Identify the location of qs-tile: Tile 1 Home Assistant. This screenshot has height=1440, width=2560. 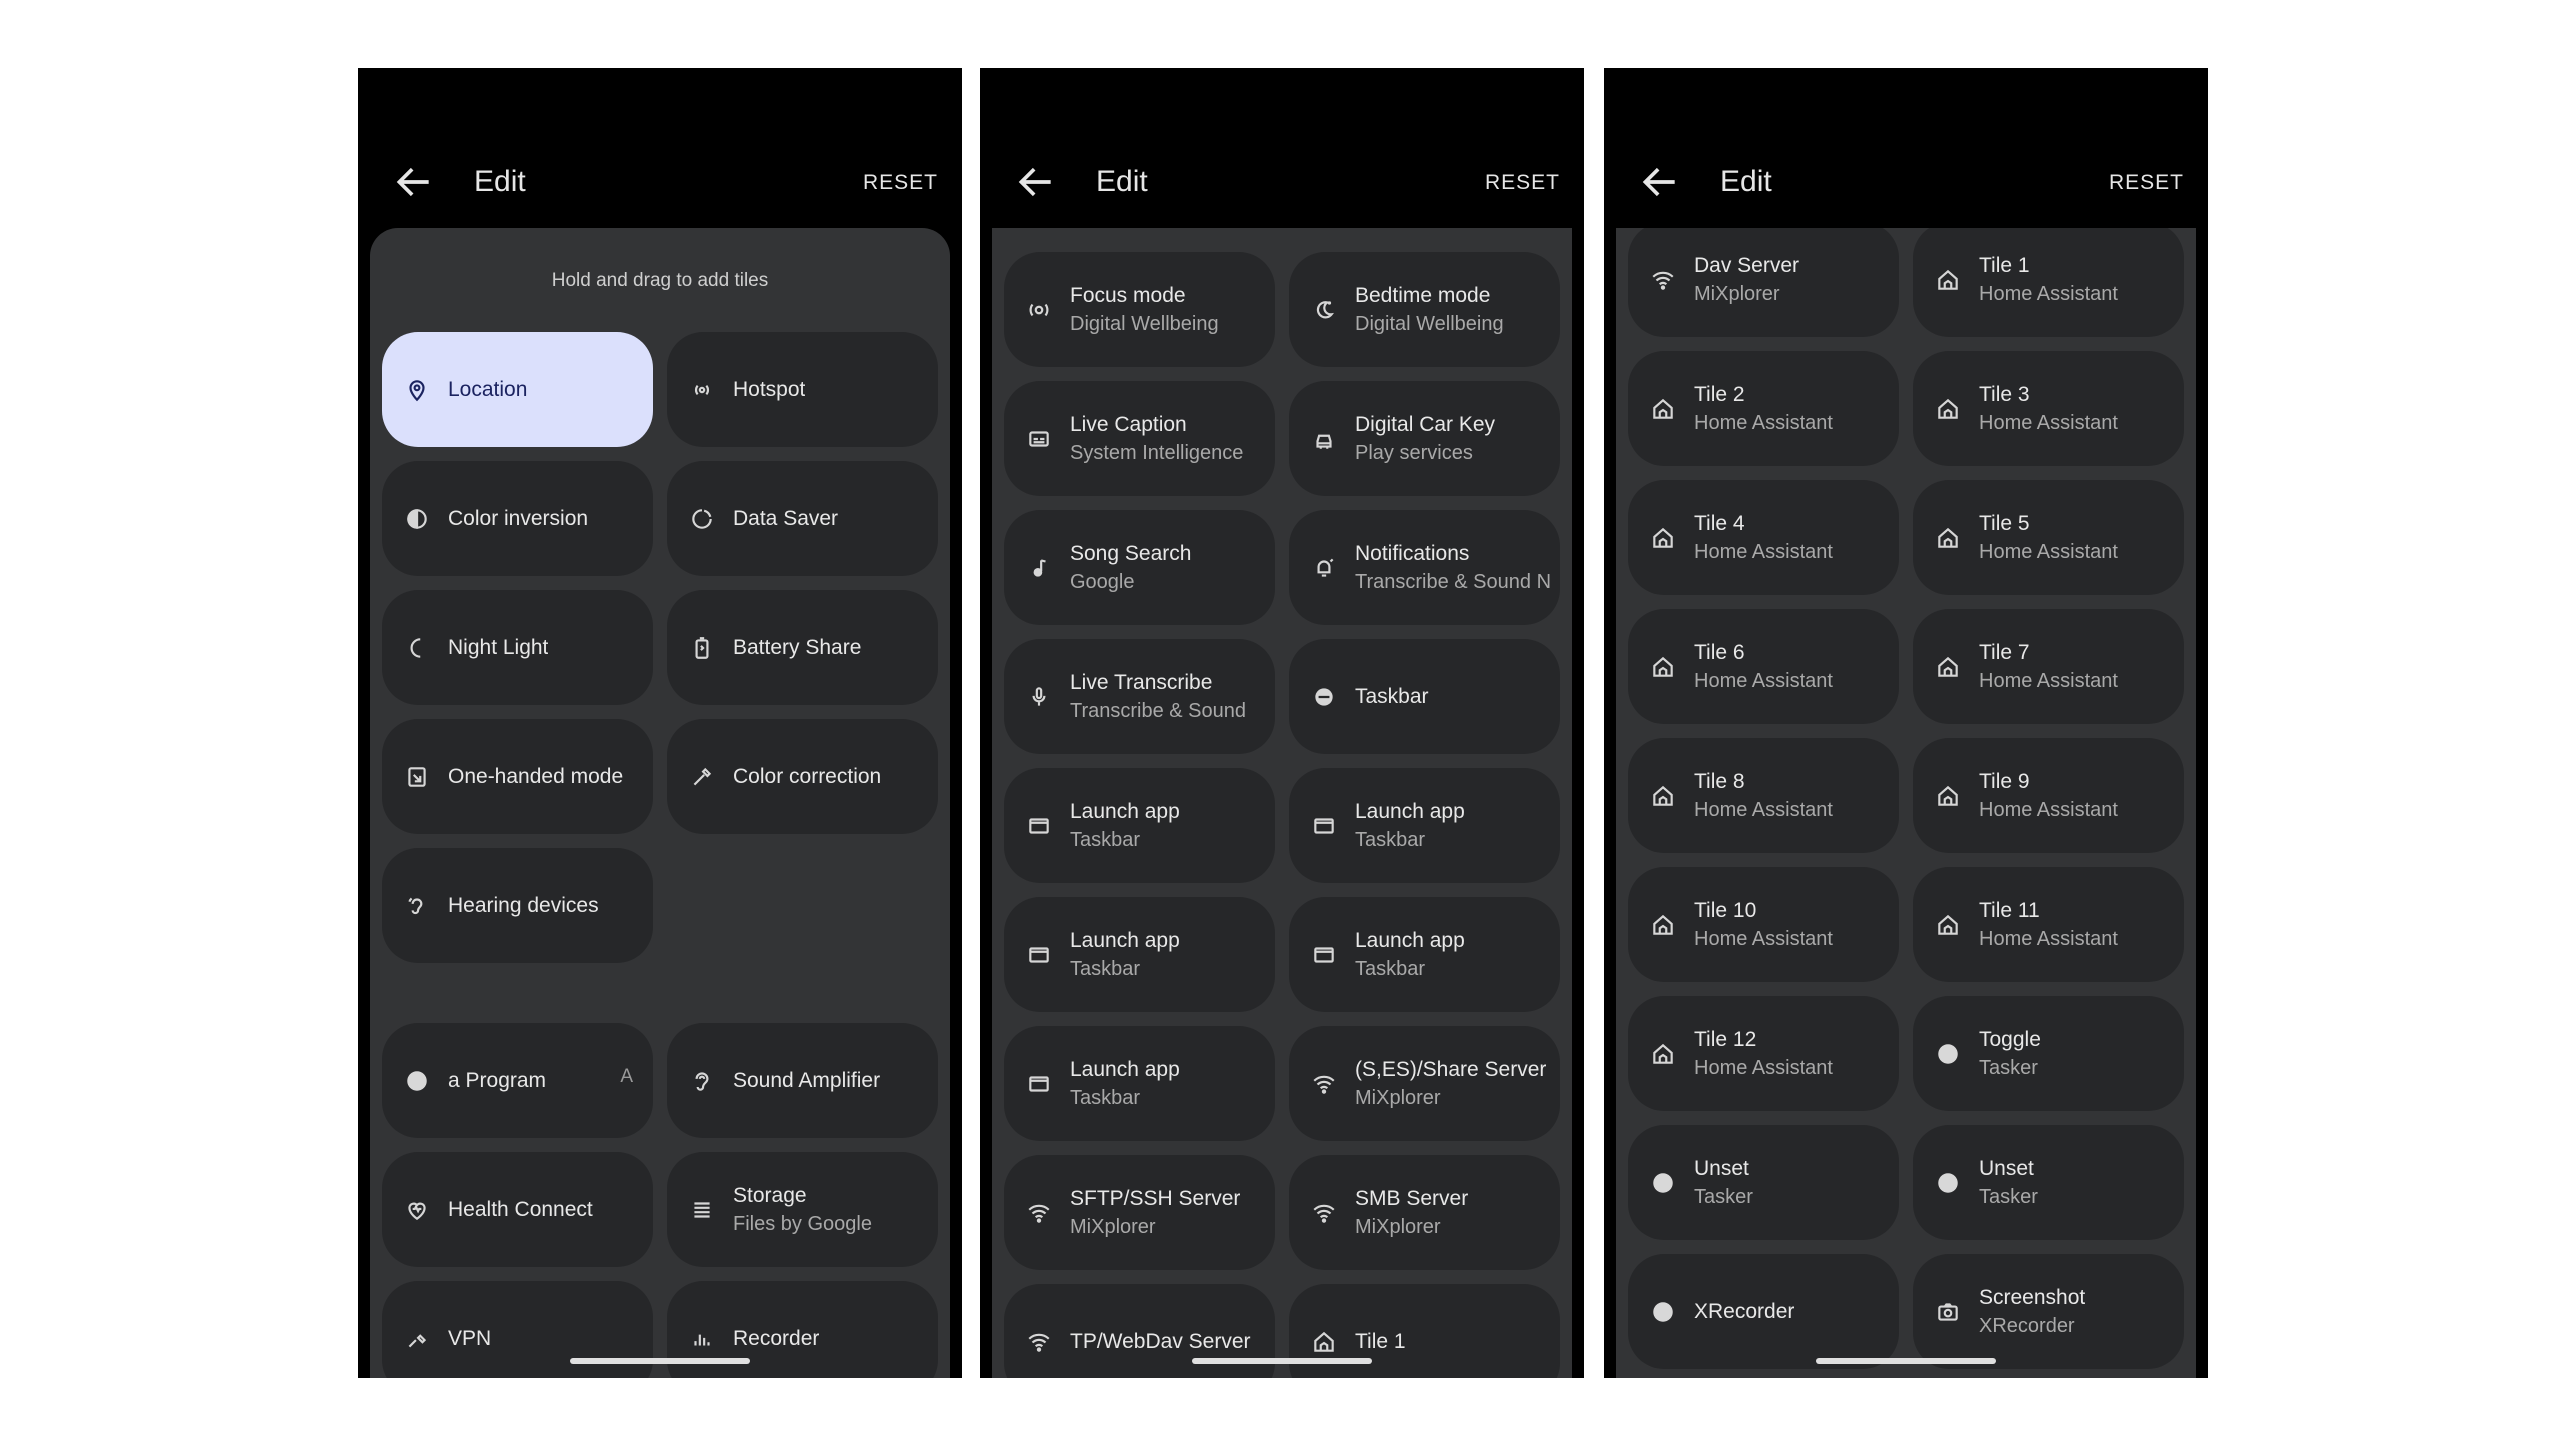
(2048, 282).